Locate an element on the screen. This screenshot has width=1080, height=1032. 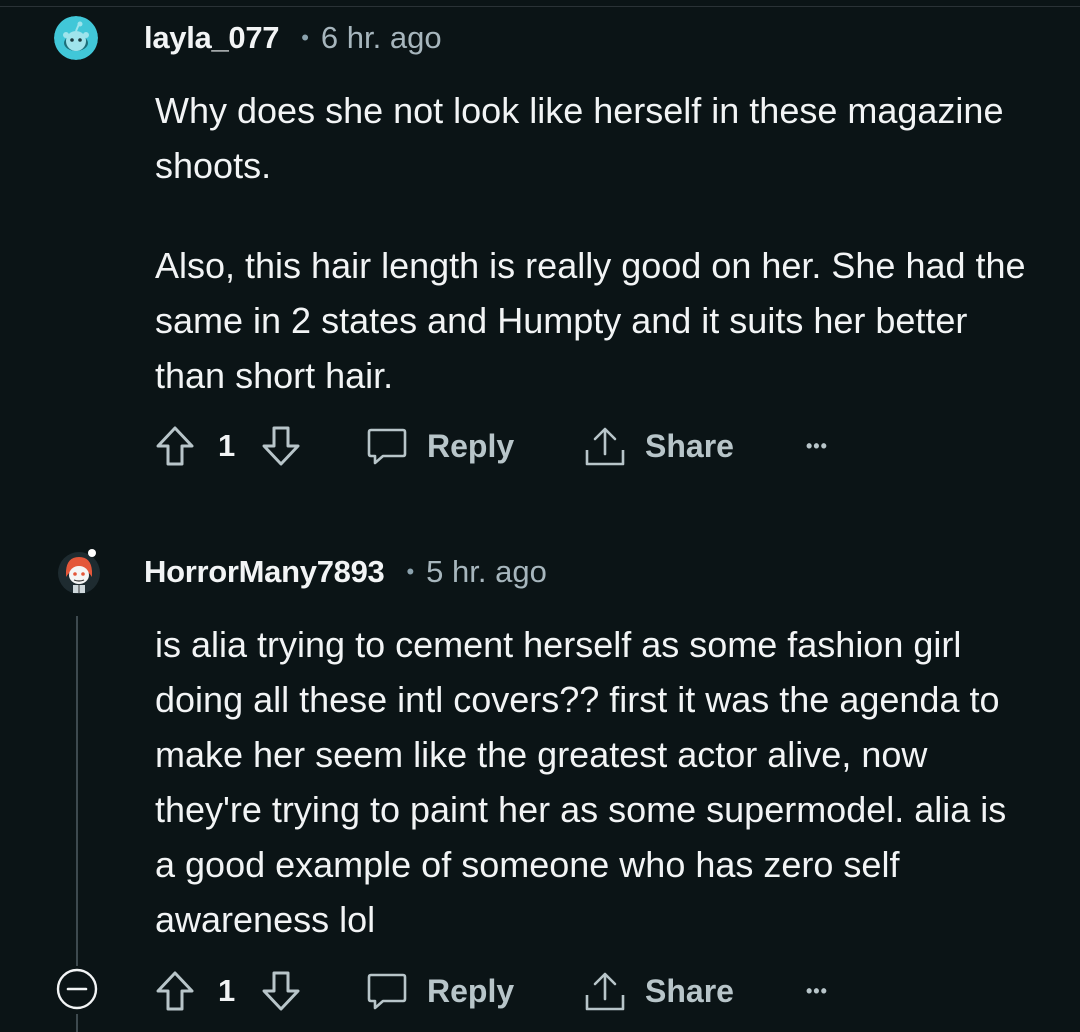
snoo-red-hair-avatar-icon is located at coordinates (79, 571).